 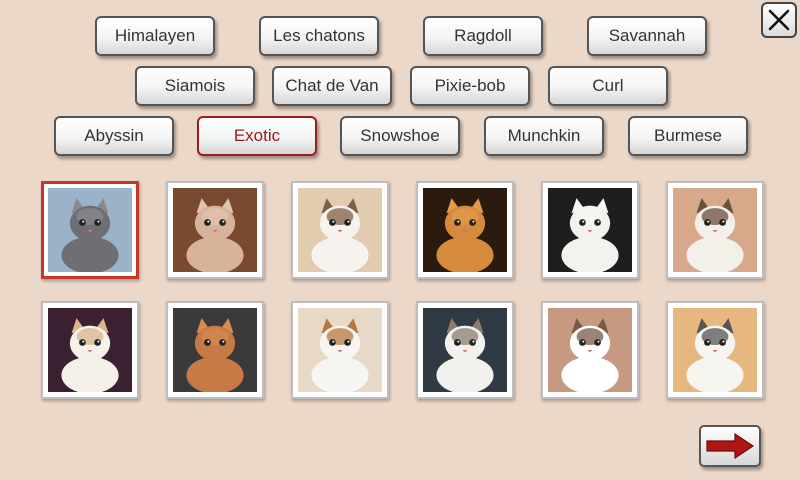 I want to click on close-button, so click(x=779, y=20).